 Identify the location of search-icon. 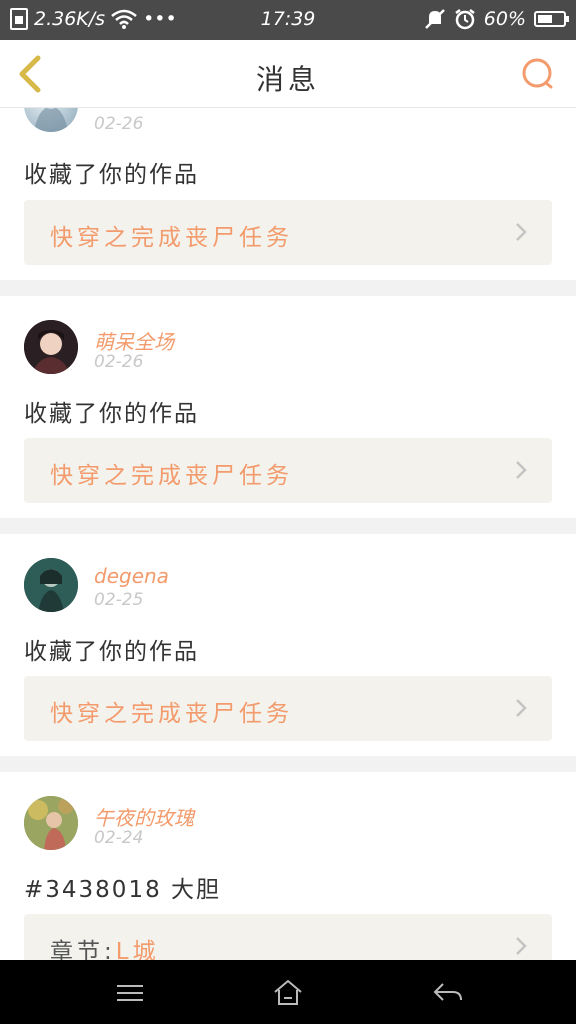
(537, 73).